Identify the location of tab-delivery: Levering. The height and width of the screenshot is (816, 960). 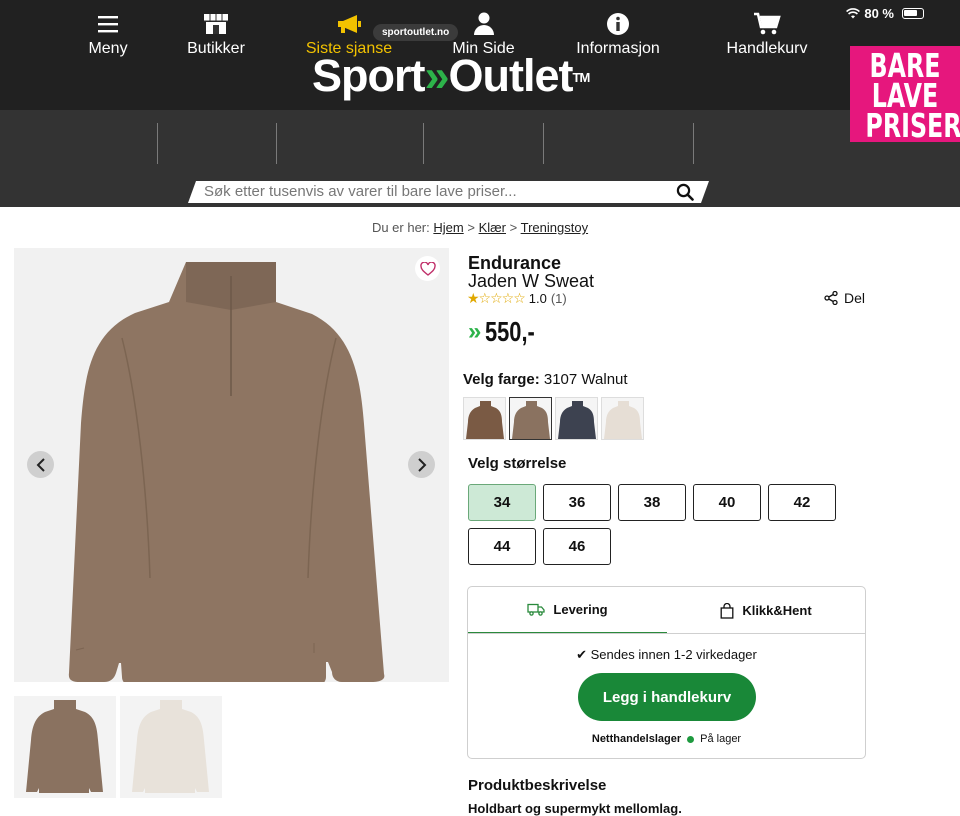
(567, 610).